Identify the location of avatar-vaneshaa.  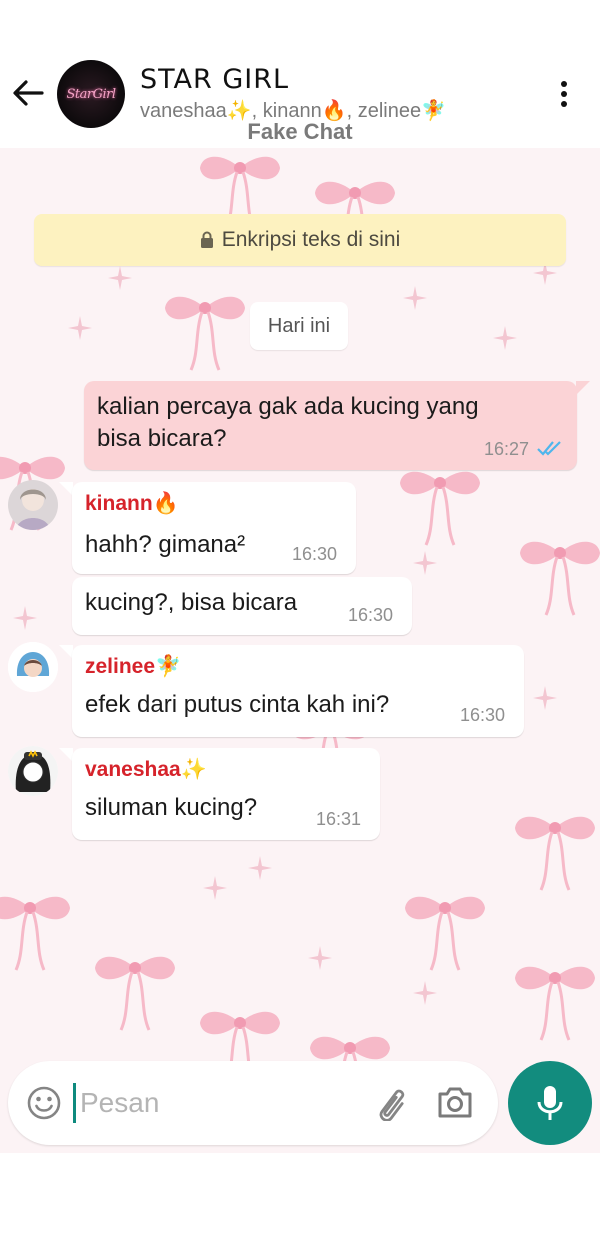
(33, 771).